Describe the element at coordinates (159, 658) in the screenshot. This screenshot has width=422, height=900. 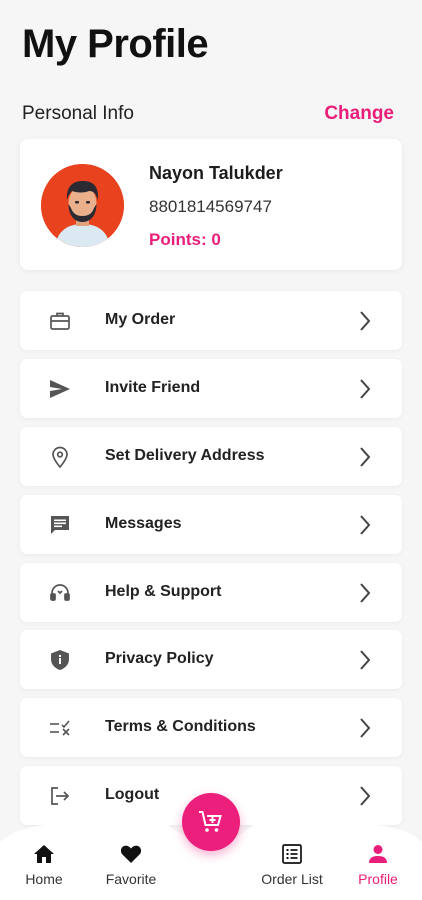
I see `menu-item-label: Privacy Policy` at that location.